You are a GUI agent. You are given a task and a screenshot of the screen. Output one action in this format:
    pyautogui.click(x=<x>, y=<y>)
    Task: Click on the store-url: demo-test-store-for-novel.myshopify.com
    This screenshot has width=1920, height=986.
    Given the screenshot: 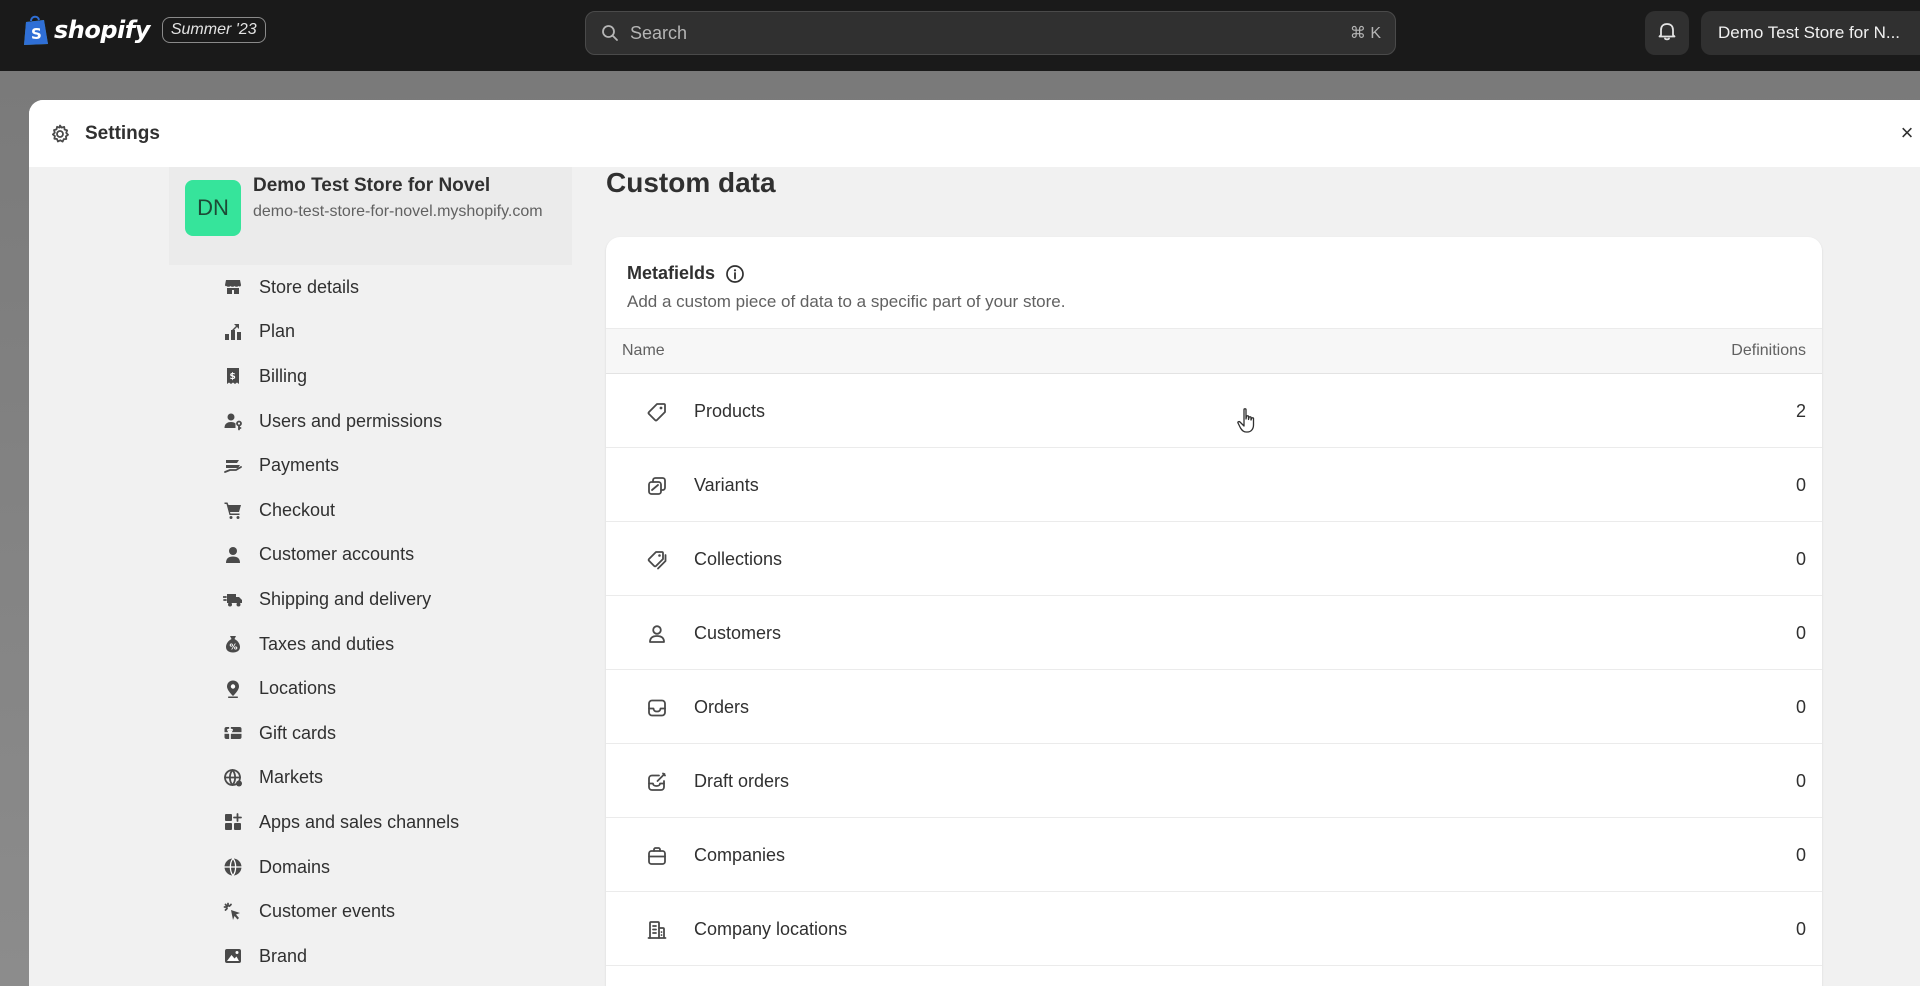 What is the action you would take?
    pyautogui.click(x=398, y=211)
    